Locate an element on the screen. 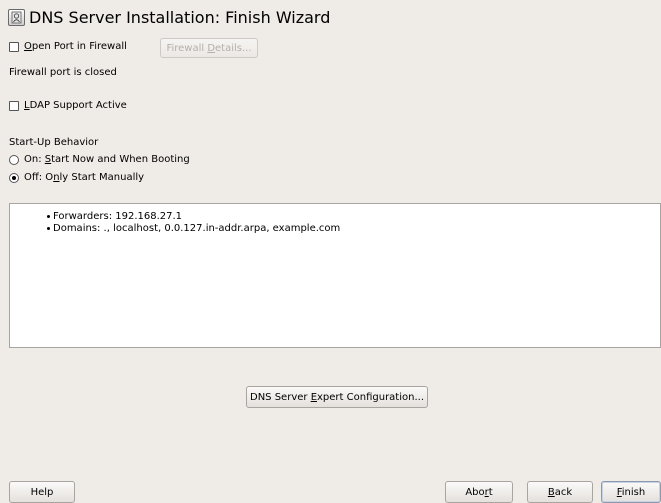  startup-on-label: On: Start Now and When Booting is located at coordinates (107, 160).